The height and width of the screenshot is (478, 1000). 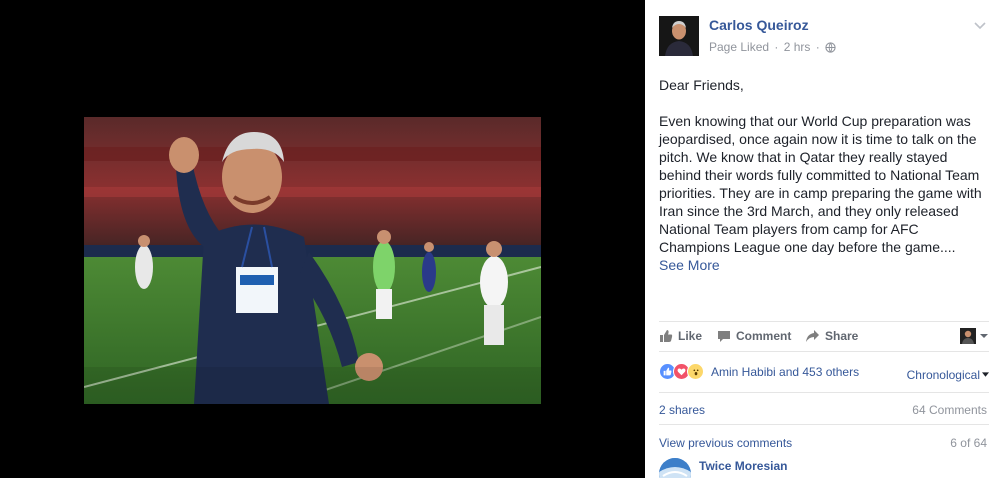 What do you see at coordinates (675, 468) in the screenshot?
I see `commenter-avatar` at bounding box center [675, 468].